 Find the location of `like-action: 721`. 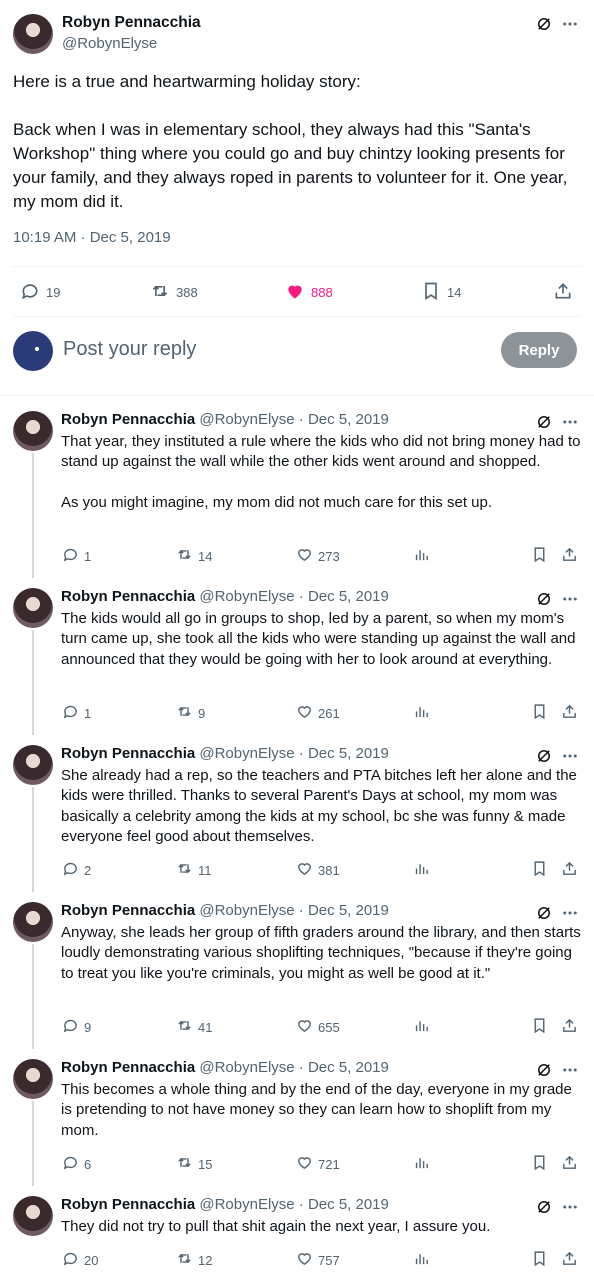

like-action: 721 is located at coordinates (318, 1164).